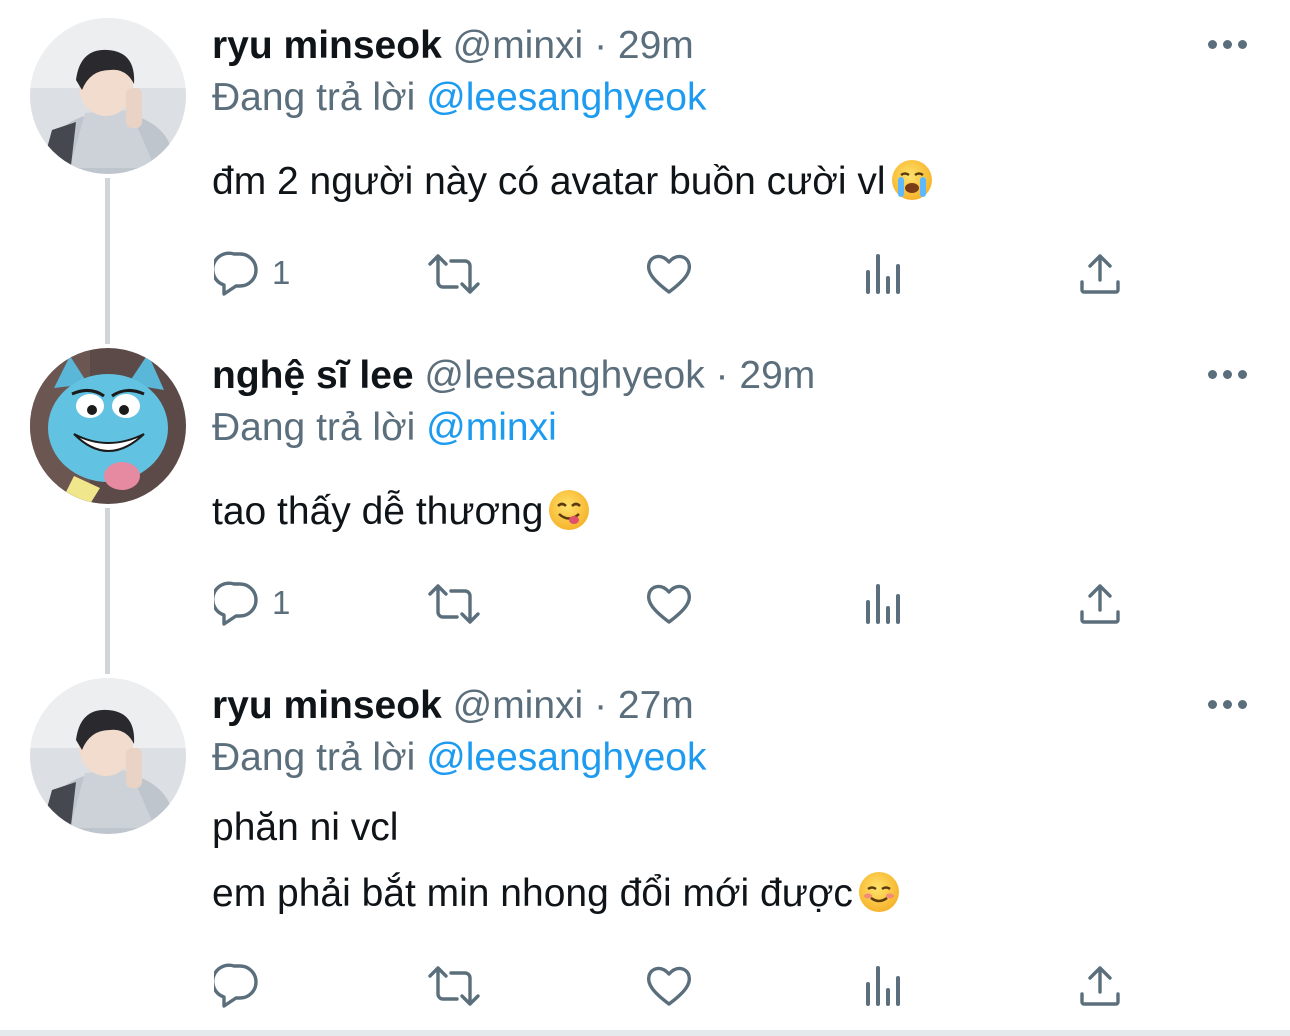  What do you see at coordinates (564, 375) in the screenshot?
I see `handle: @leesanghyeok` at bounding box center [564, 375].